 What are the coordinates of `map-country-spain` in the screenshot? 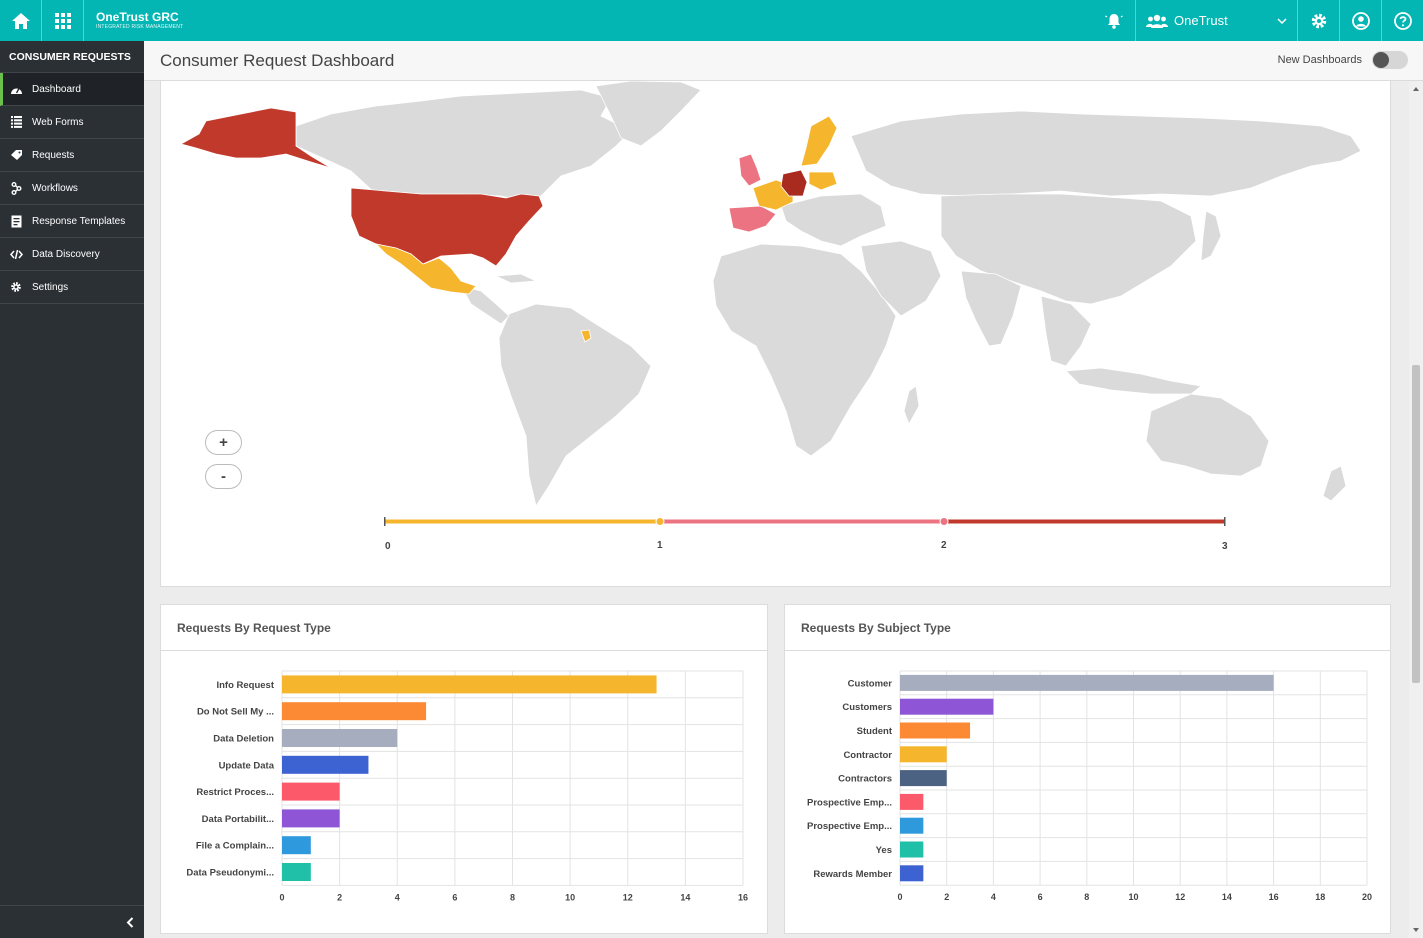 It's located at (752, 219).